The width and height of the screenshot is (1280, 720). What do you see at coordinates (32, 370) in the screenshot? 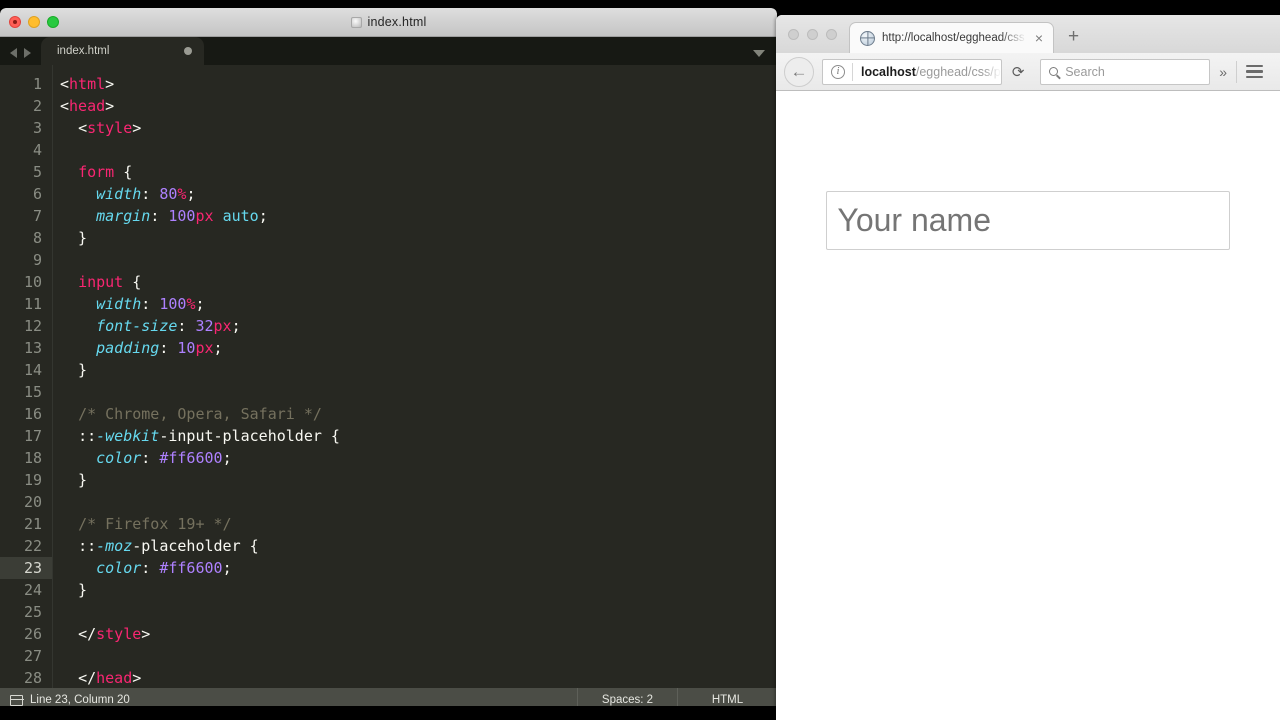
I see `line-number: 14` at bounding box center [32, 370].